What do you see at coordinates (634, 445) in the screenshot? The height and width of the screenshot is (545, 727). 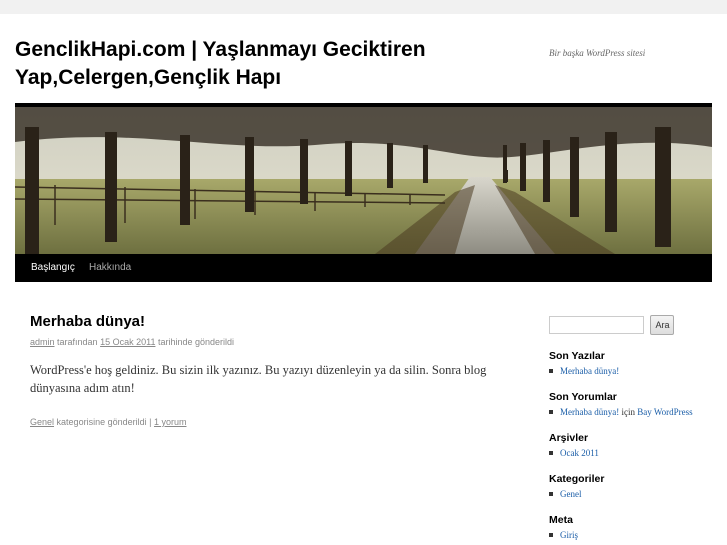 I see `widget-archives: Arşivler Ocak 2011` at bounding box center [634, 445].